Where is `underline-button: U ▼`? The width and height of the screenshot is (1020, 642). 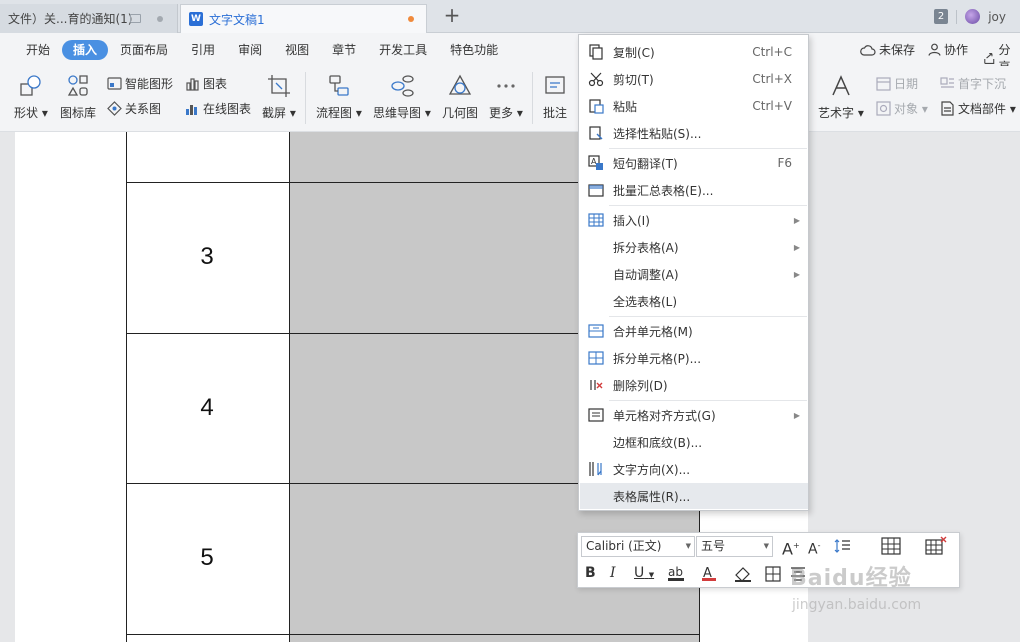
underline-button: U ▼ is located at coordinates (644, 573).